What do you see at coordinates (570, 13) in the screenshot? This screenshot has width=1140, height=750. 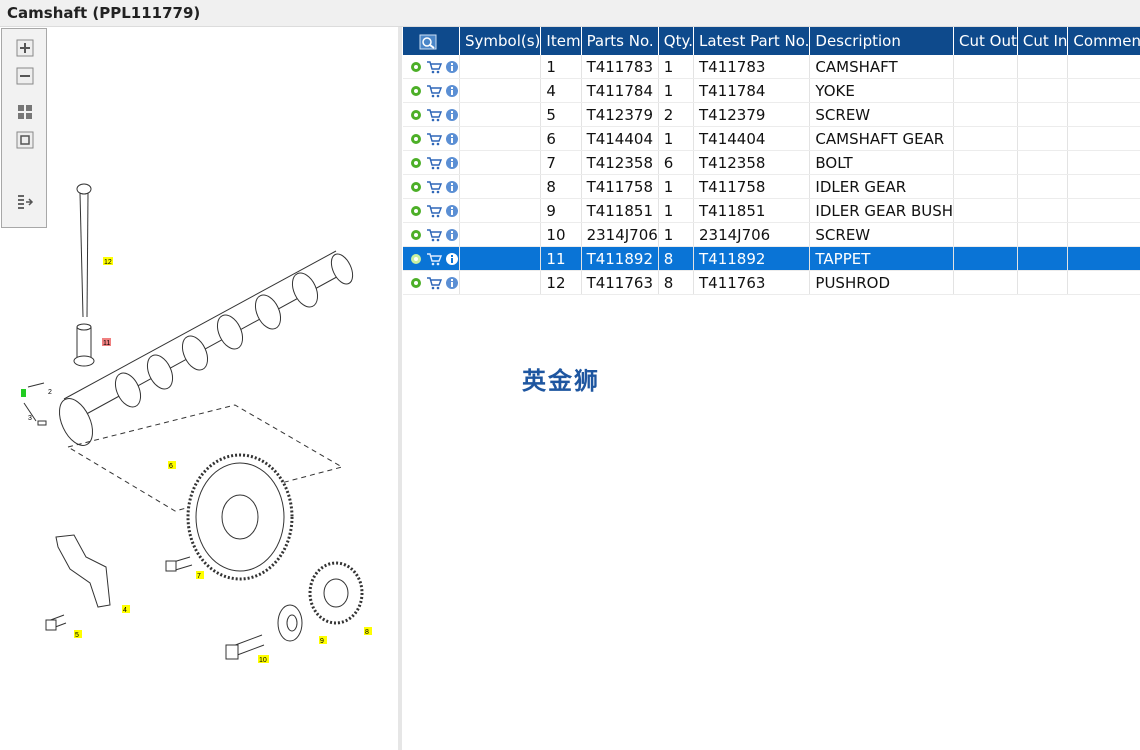 I see `window-titlebar: Camshaft (PPL111779)` at bounding box center [570, 13].